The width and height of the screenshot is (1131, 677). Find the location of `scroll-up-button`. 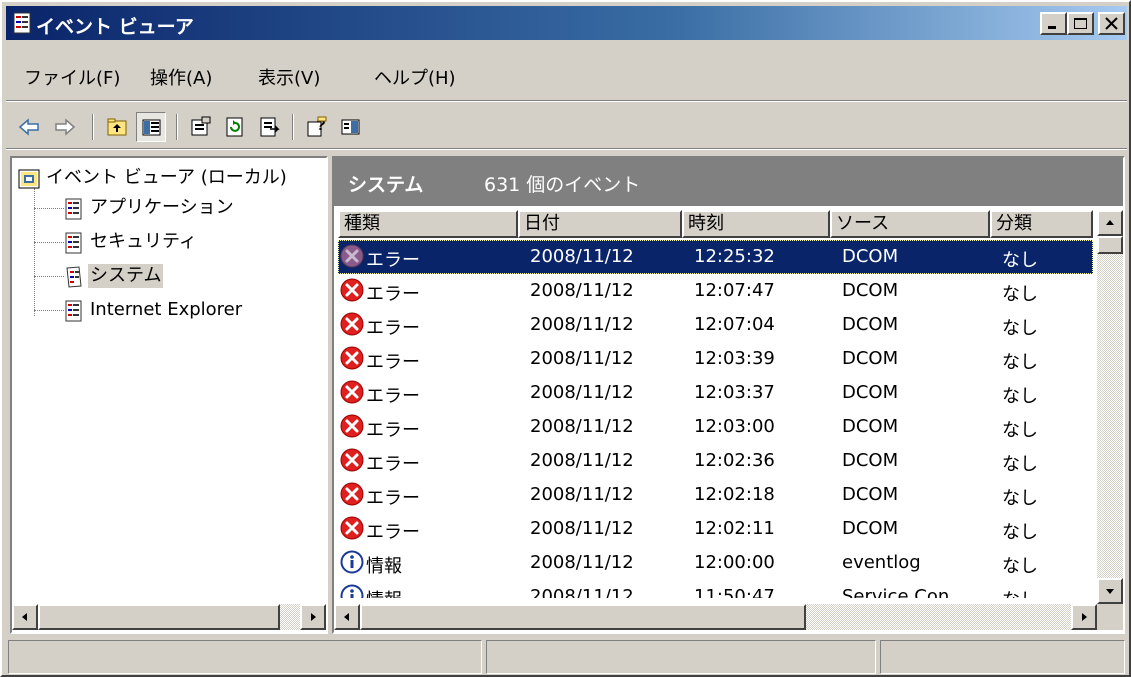

scroll-up-button is located at coordinates (1110, 223).